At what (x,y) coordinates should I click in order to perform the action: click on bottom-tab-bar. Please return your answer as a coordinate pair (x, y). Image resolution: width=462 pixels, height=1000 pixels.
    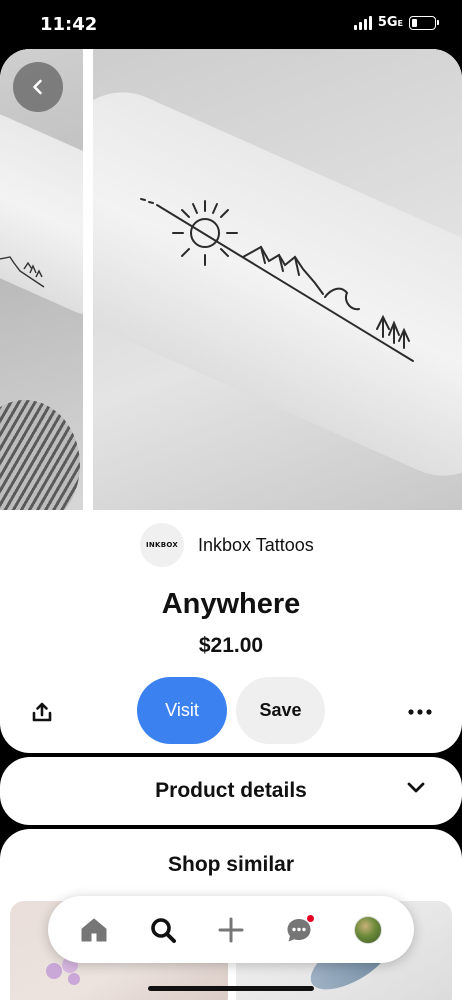
    Looking at the image, I should click on (231, 929).